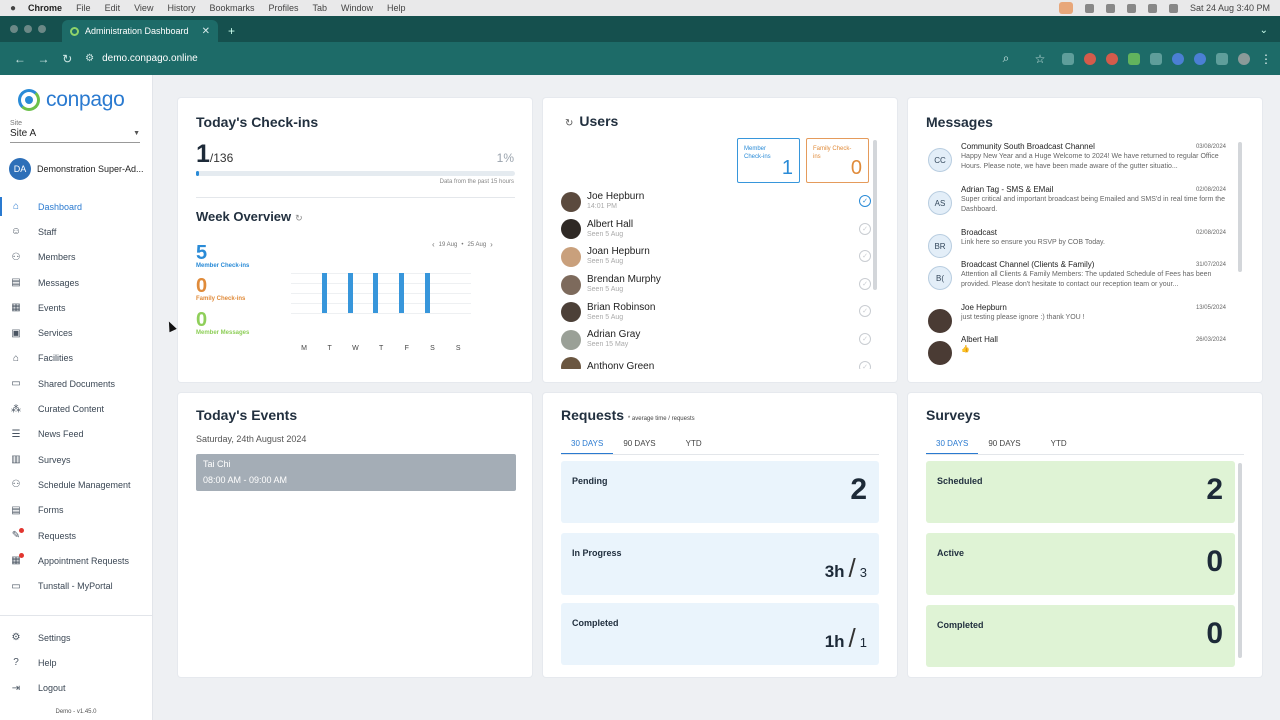  What do you see at coordinates (768, 160) in the screenshot?
I see `member-checkins-pill: Member Check-ins 1` at bounding box center [768, 160].